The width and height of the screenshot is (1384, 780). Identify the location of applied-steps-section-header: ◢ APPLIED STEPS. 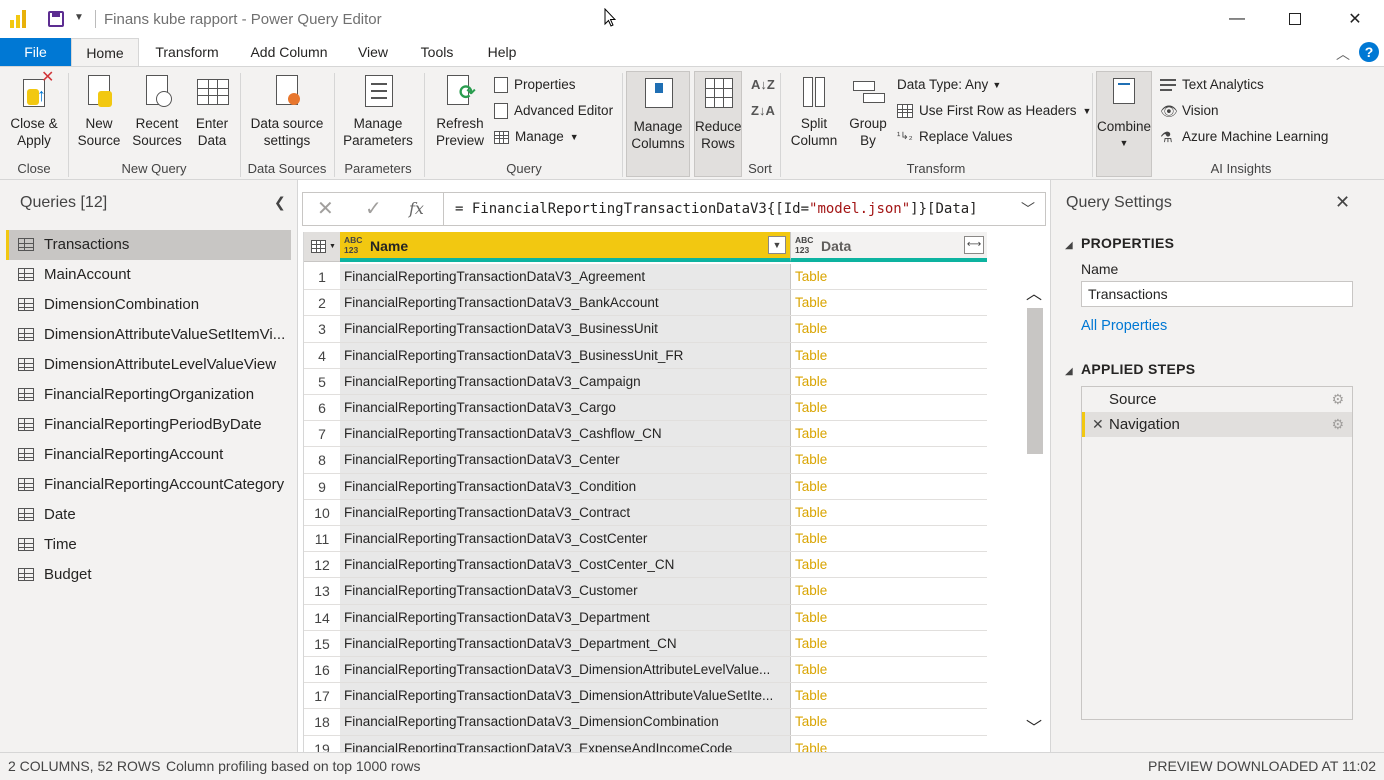
(1130, 369).